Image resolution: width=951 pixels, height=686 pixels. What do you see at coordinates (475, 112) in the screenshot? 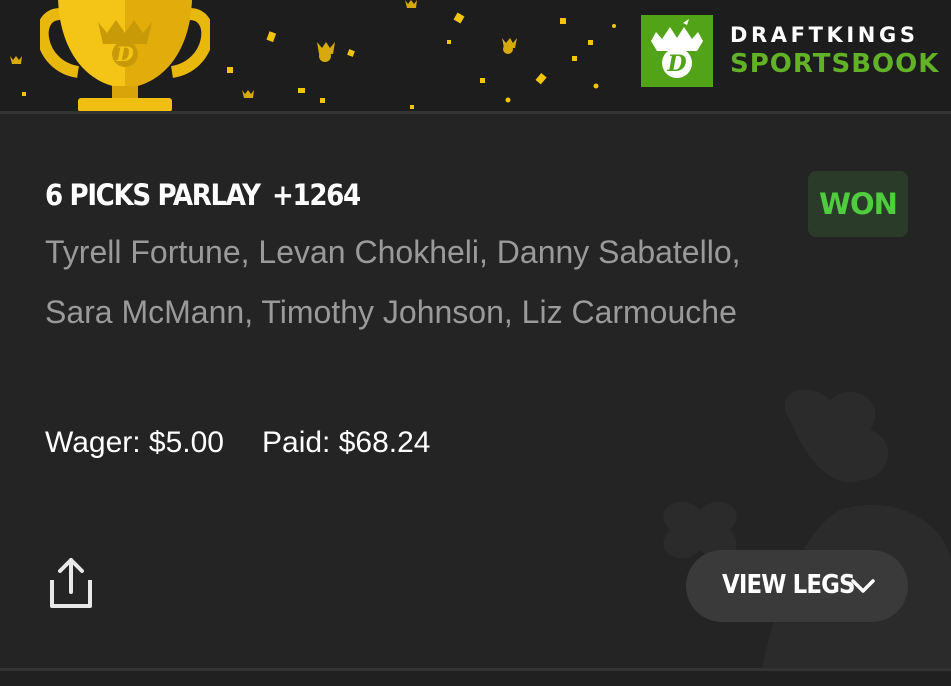
I see `header-divider` at bounding box center [475, 112].